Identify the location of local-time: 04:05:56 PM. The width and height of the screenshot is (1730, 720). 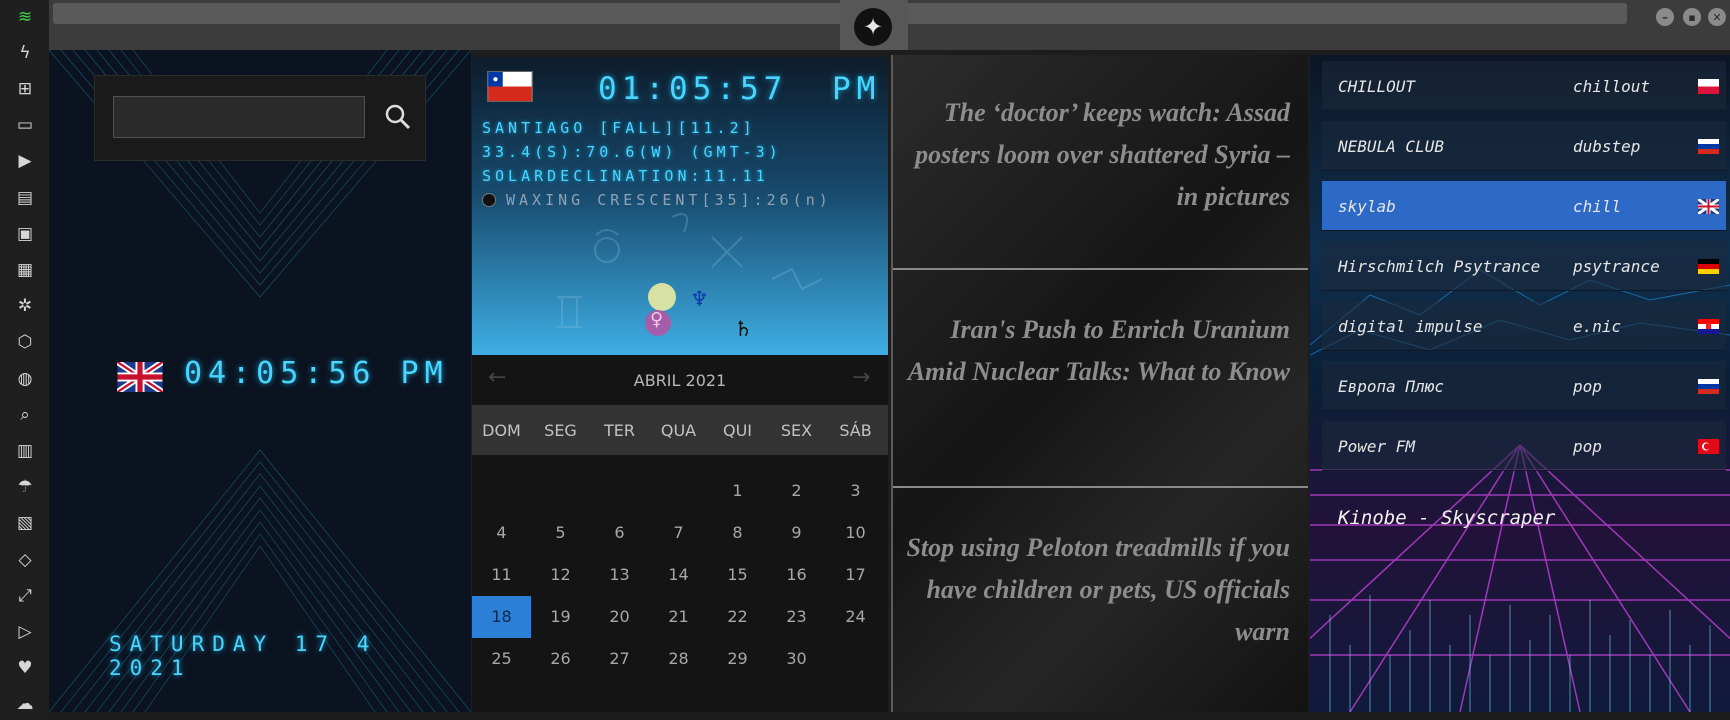
(316, 373).